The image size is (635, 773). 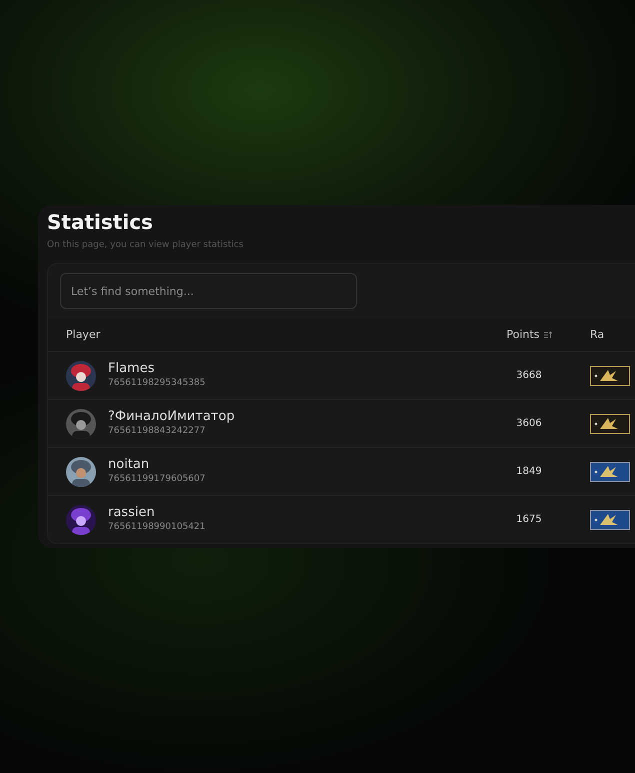 What do you see at coordinates (157, 431) in the screenshot?
I see `steam-id: 76561198843242277` at bounding box center [157, 431].